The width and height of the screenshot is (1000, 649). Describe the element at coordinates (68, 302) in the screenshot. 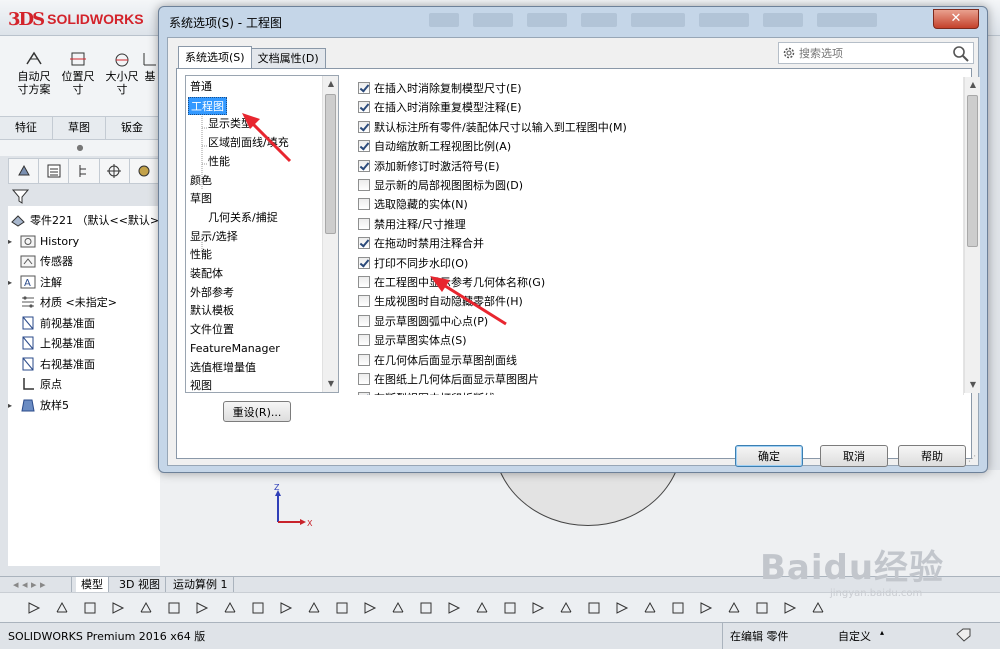

I see `tree-item-material: 材质 <未指定>` at that location.